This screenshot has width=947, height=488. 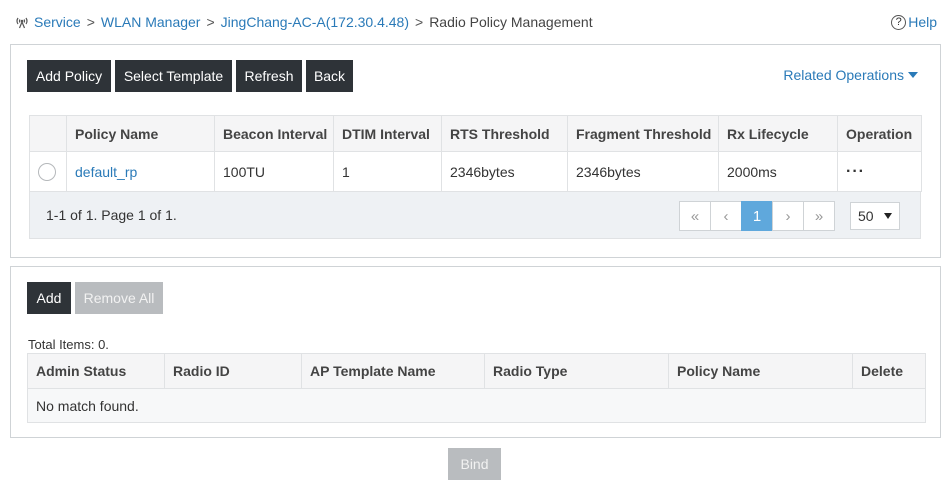 What do you see at coordinates (695, 216) in the screenshot?
I see `first-page-button: «` at bounding box center [695, 216].